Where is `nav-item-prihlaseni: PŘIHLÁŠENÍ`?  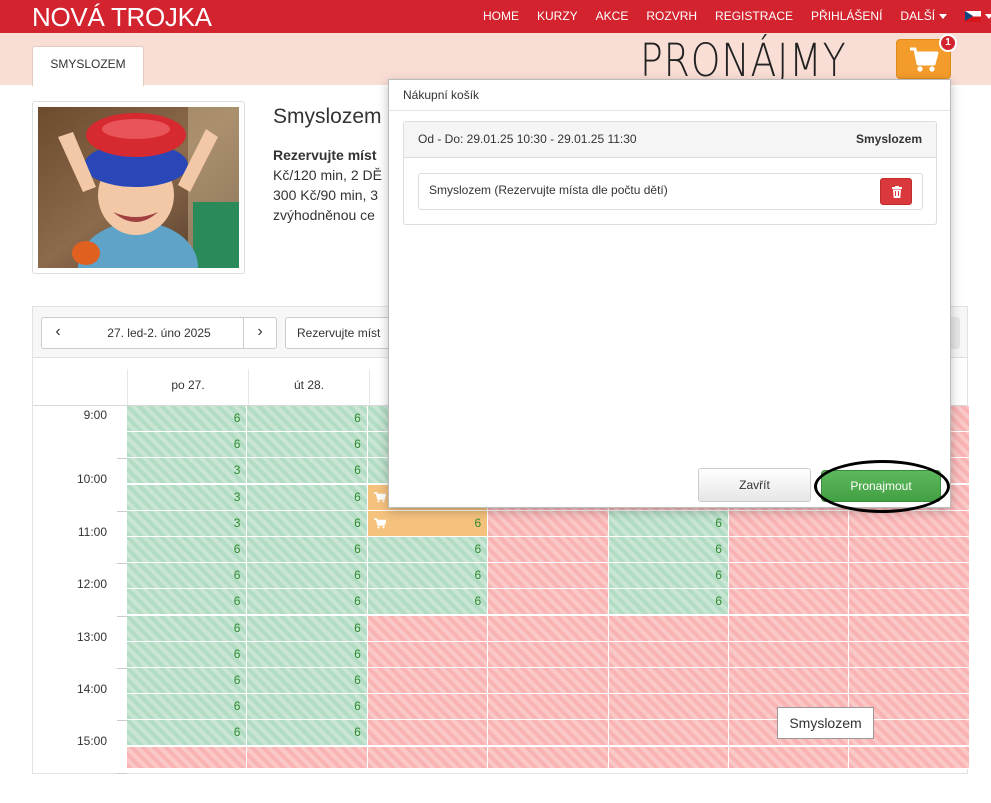 nav-item-prihlaseni: PŘIHLÁŠENÍ is located at coordinates (846, 16).